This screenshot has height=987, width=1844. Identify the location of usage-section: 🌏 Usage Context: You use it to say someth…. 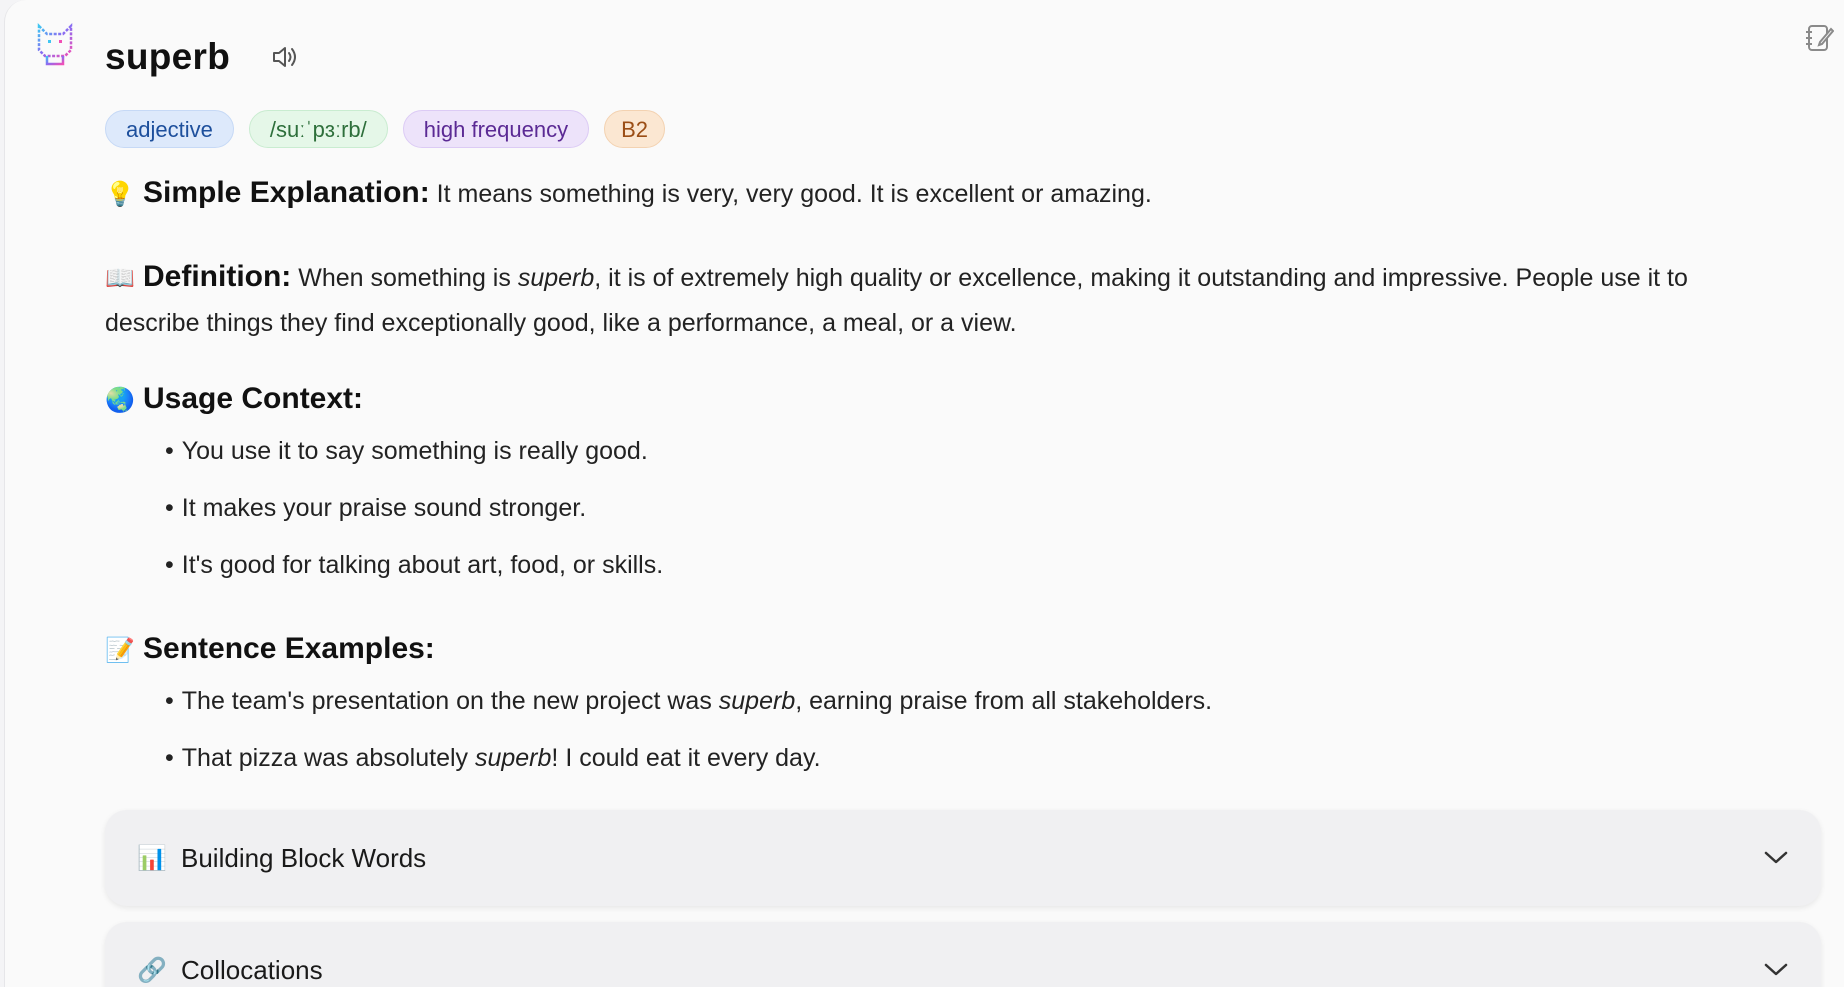
(384, 488).